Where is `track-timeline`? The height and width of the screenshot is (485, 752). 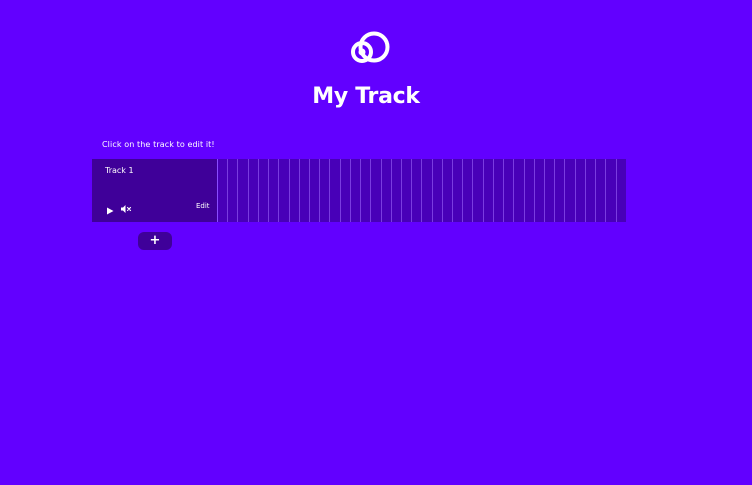
track-timeline is located at coordinates (422, 190).